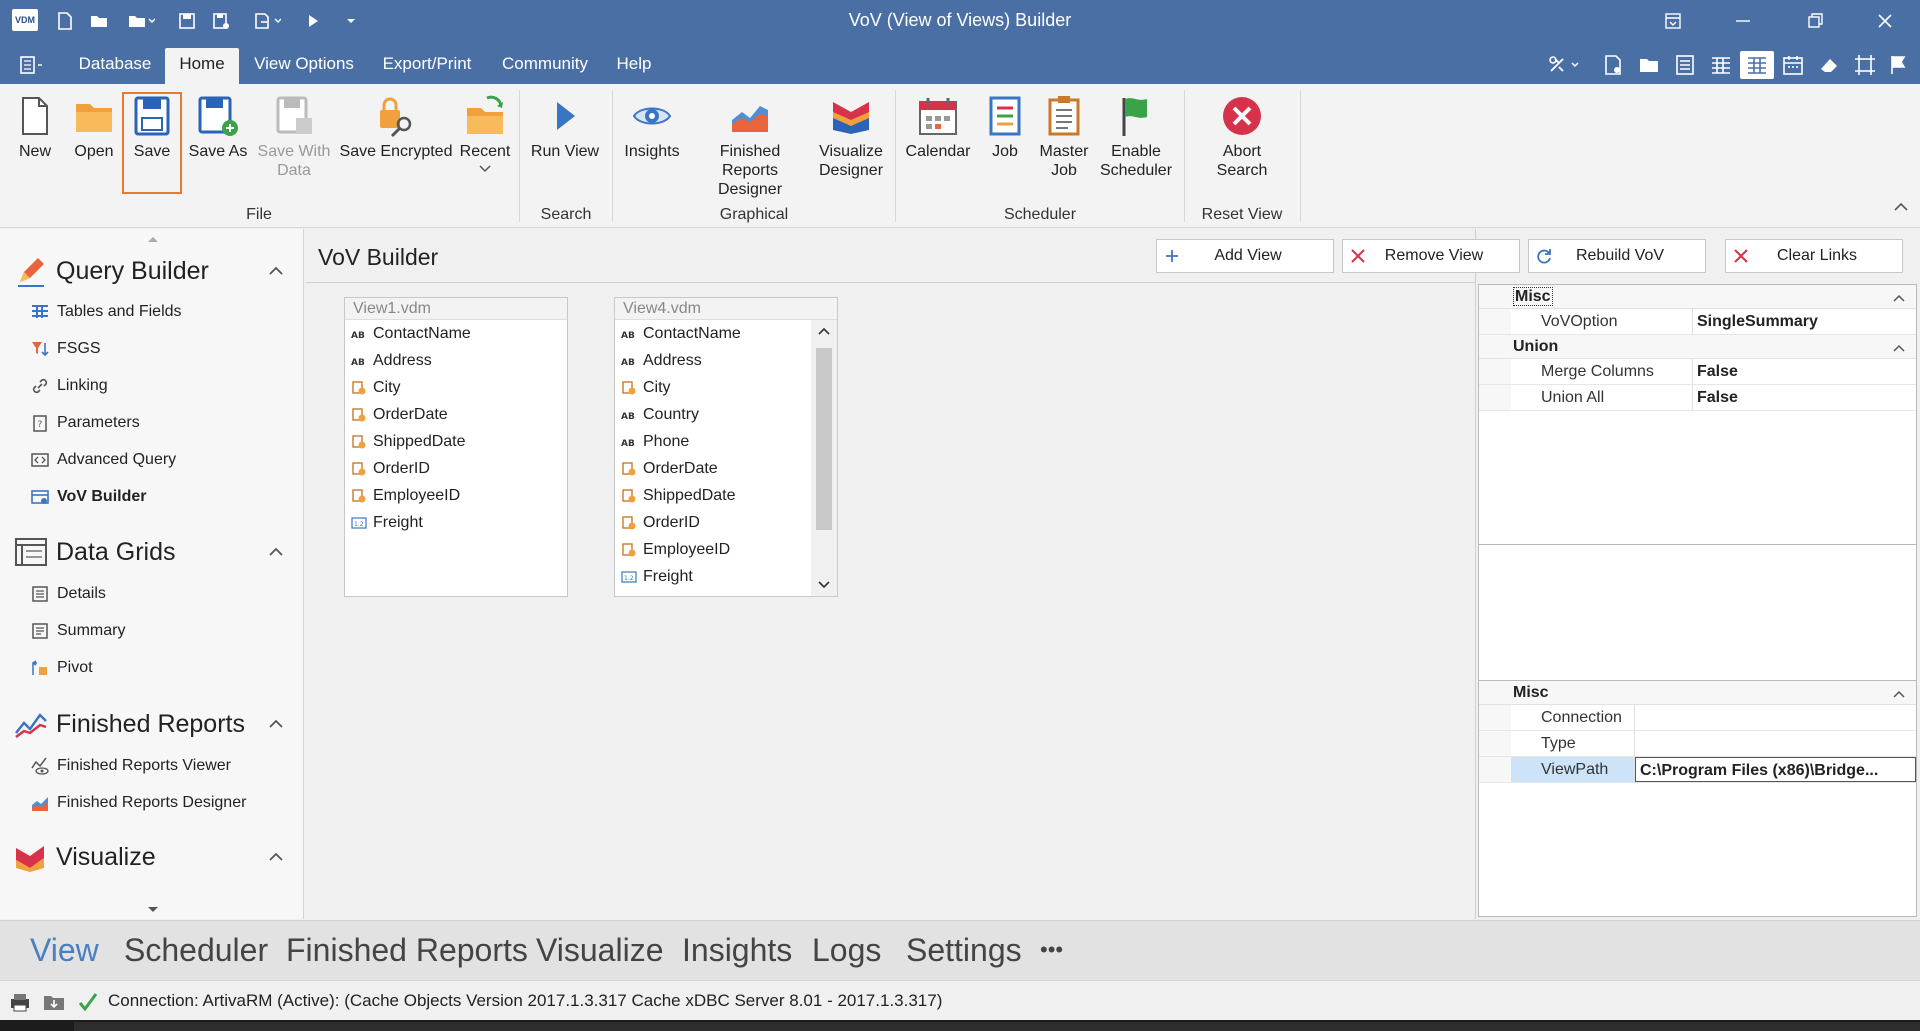 Image resolution: width=1920 pixels, height=1031 pixels. What do you see at coordinates (106, 312) in the screenshot?
I see `nav-item-tables-and-fields: Tables and Fields` at bounding box center [106, 312].